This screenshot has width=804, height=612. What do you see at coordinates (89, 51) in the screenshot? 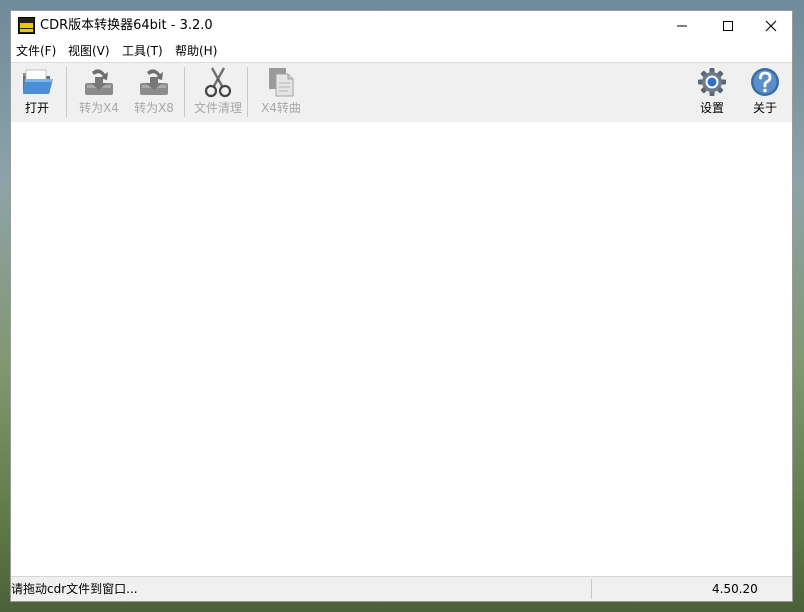
I see `menu-view: 视图(V)` at bounding box center [89, 51].